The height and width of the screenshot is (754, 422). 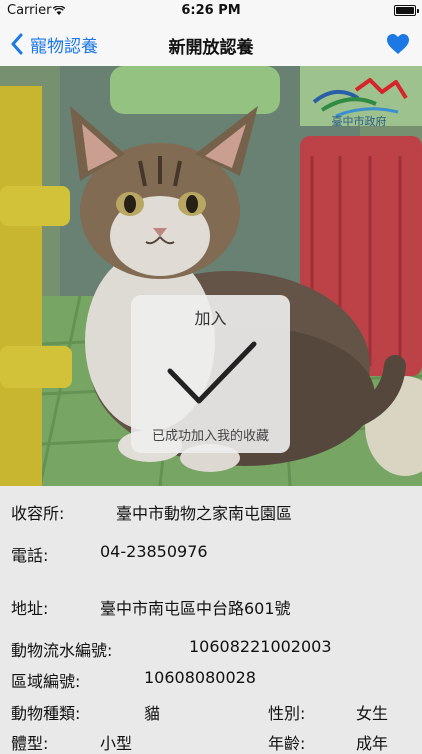 I want to click on favorite-heart-icon, so click(x=398, y=44).